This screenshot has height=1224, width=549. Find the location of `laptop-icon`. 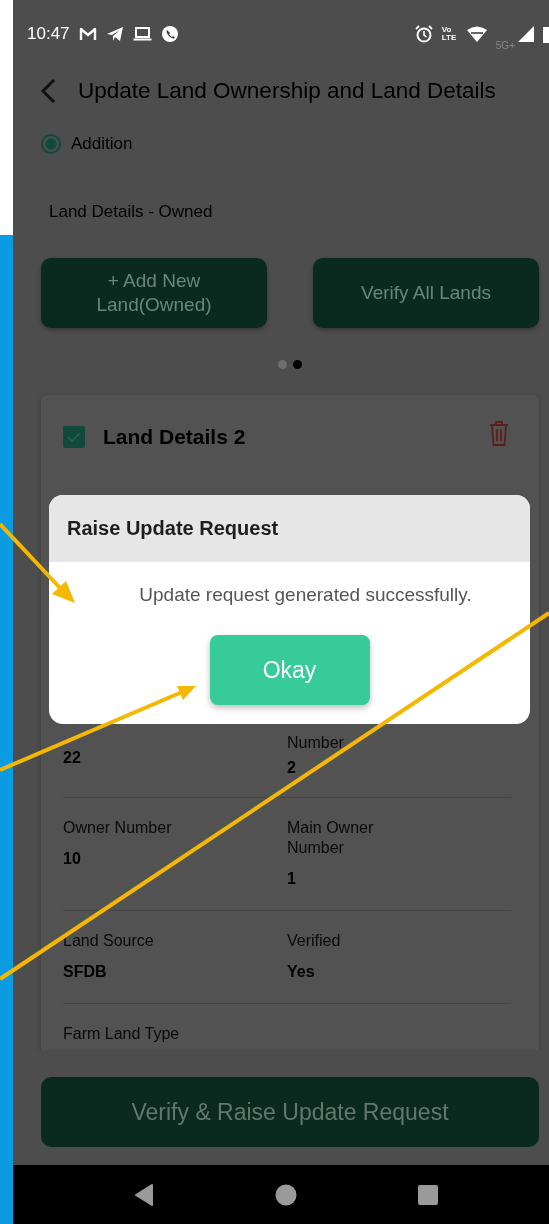

laptop-icon is located at coordinates (142, 34).